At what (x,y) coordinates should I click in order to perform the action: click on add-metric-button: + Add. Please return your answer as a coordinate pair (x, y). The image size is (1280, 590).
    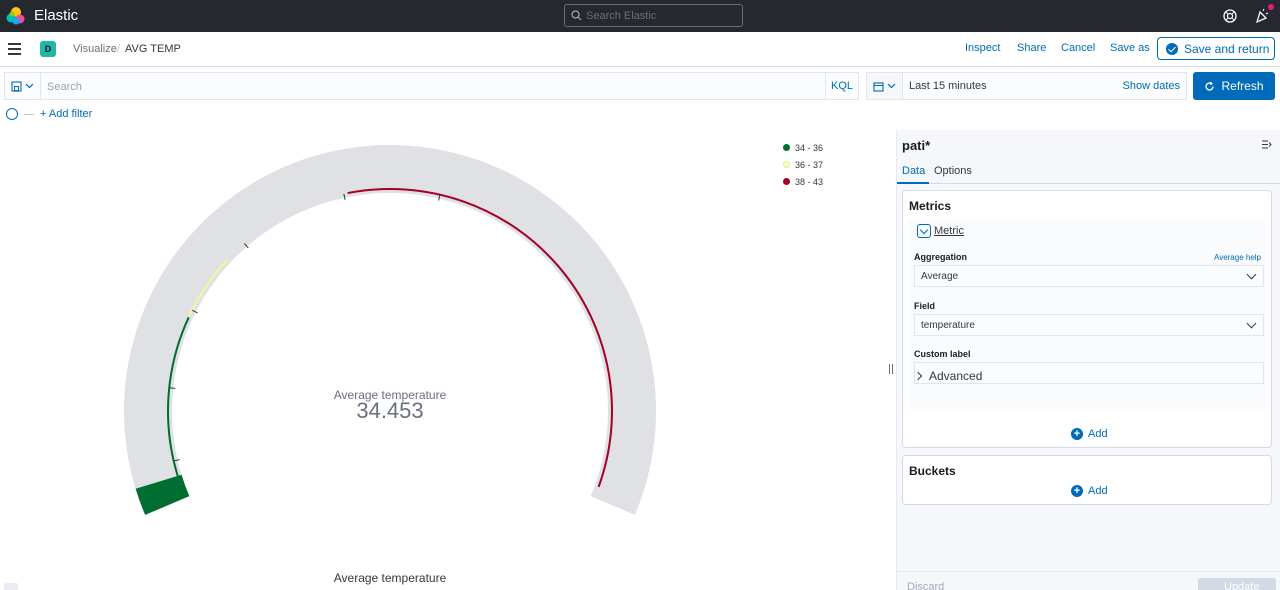
    Looking at the image, I should click on (1089, 434).